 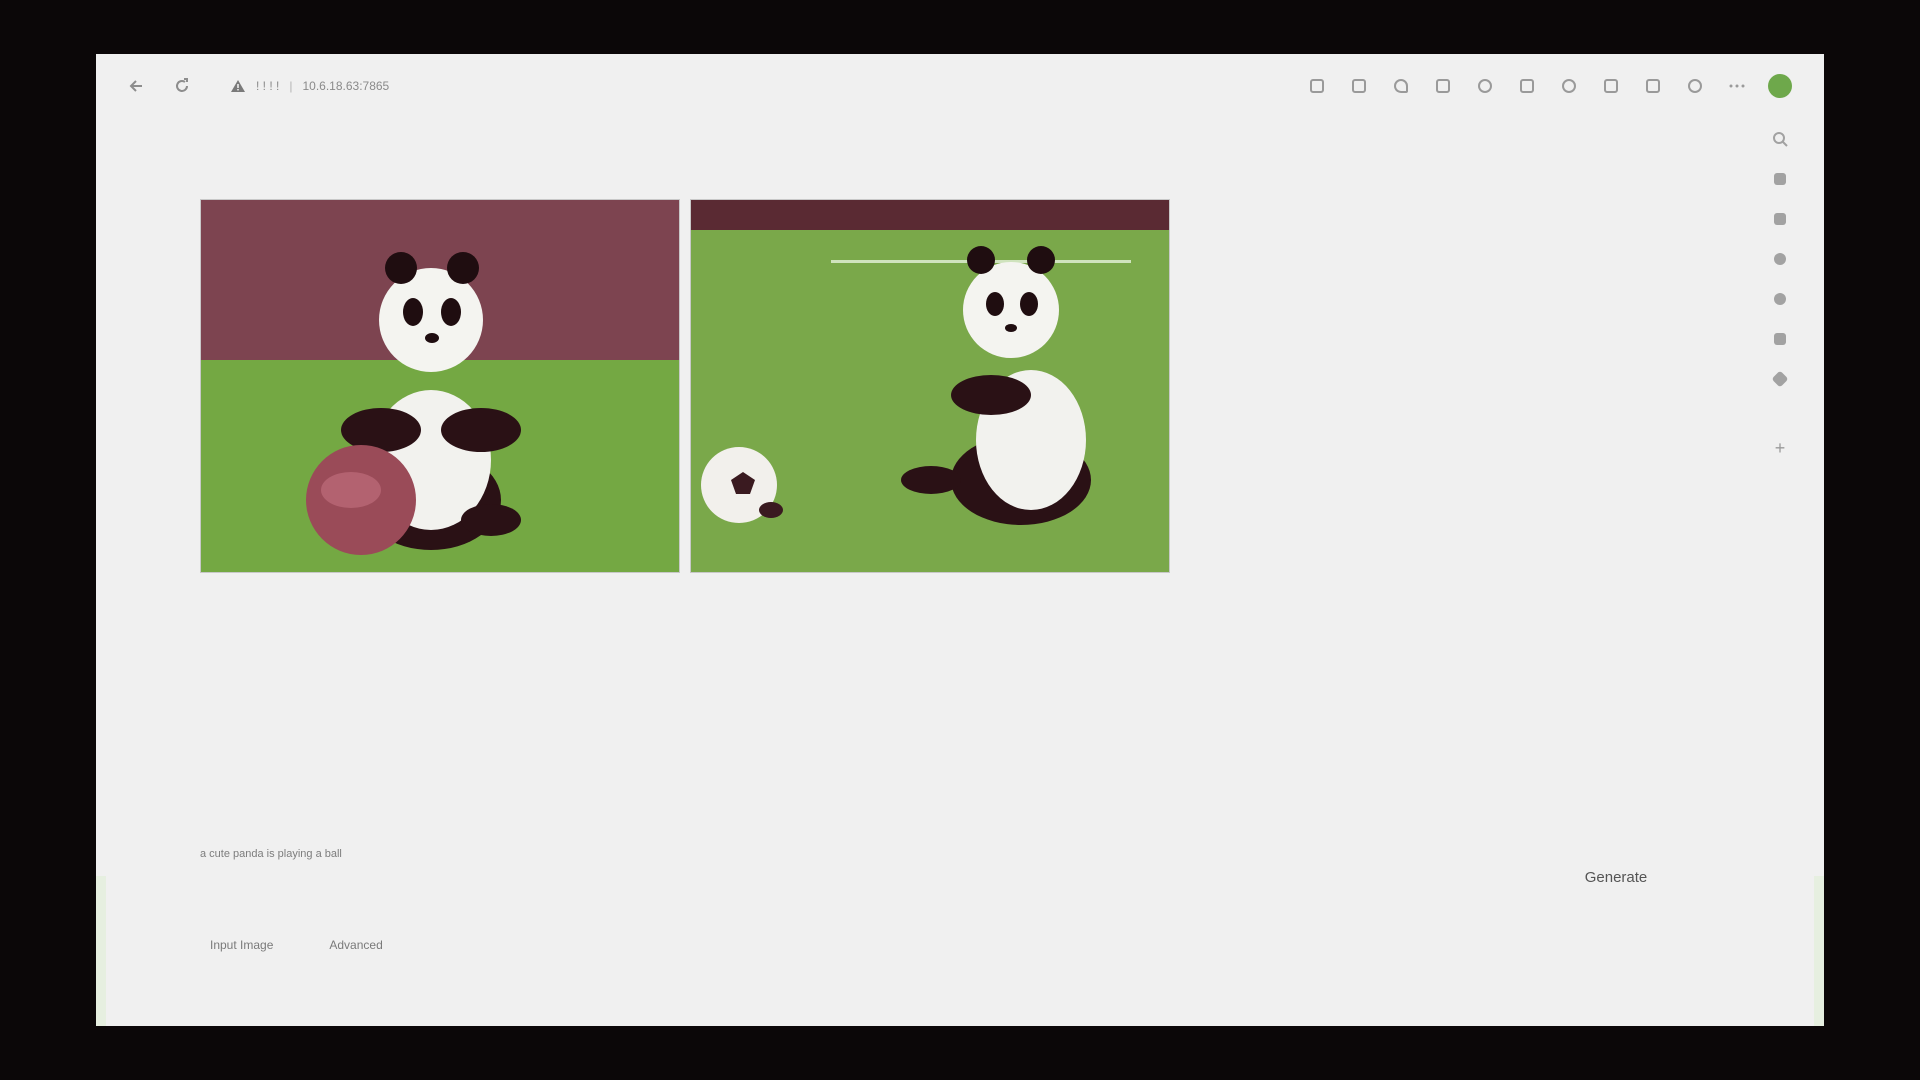 I want to click on briefcase-icon, so click(x=1780, y=219).